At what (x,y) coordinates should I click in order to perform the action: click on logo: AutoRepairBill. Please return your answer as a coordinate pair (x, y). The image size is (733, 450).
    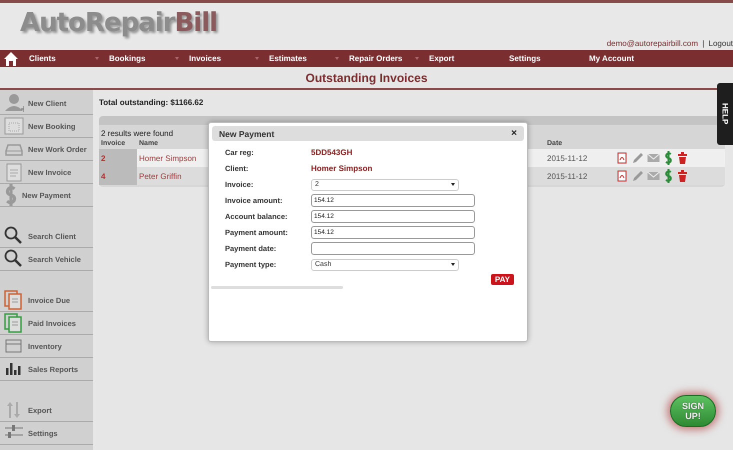
    Looking at the image, I should click on (119, 23).